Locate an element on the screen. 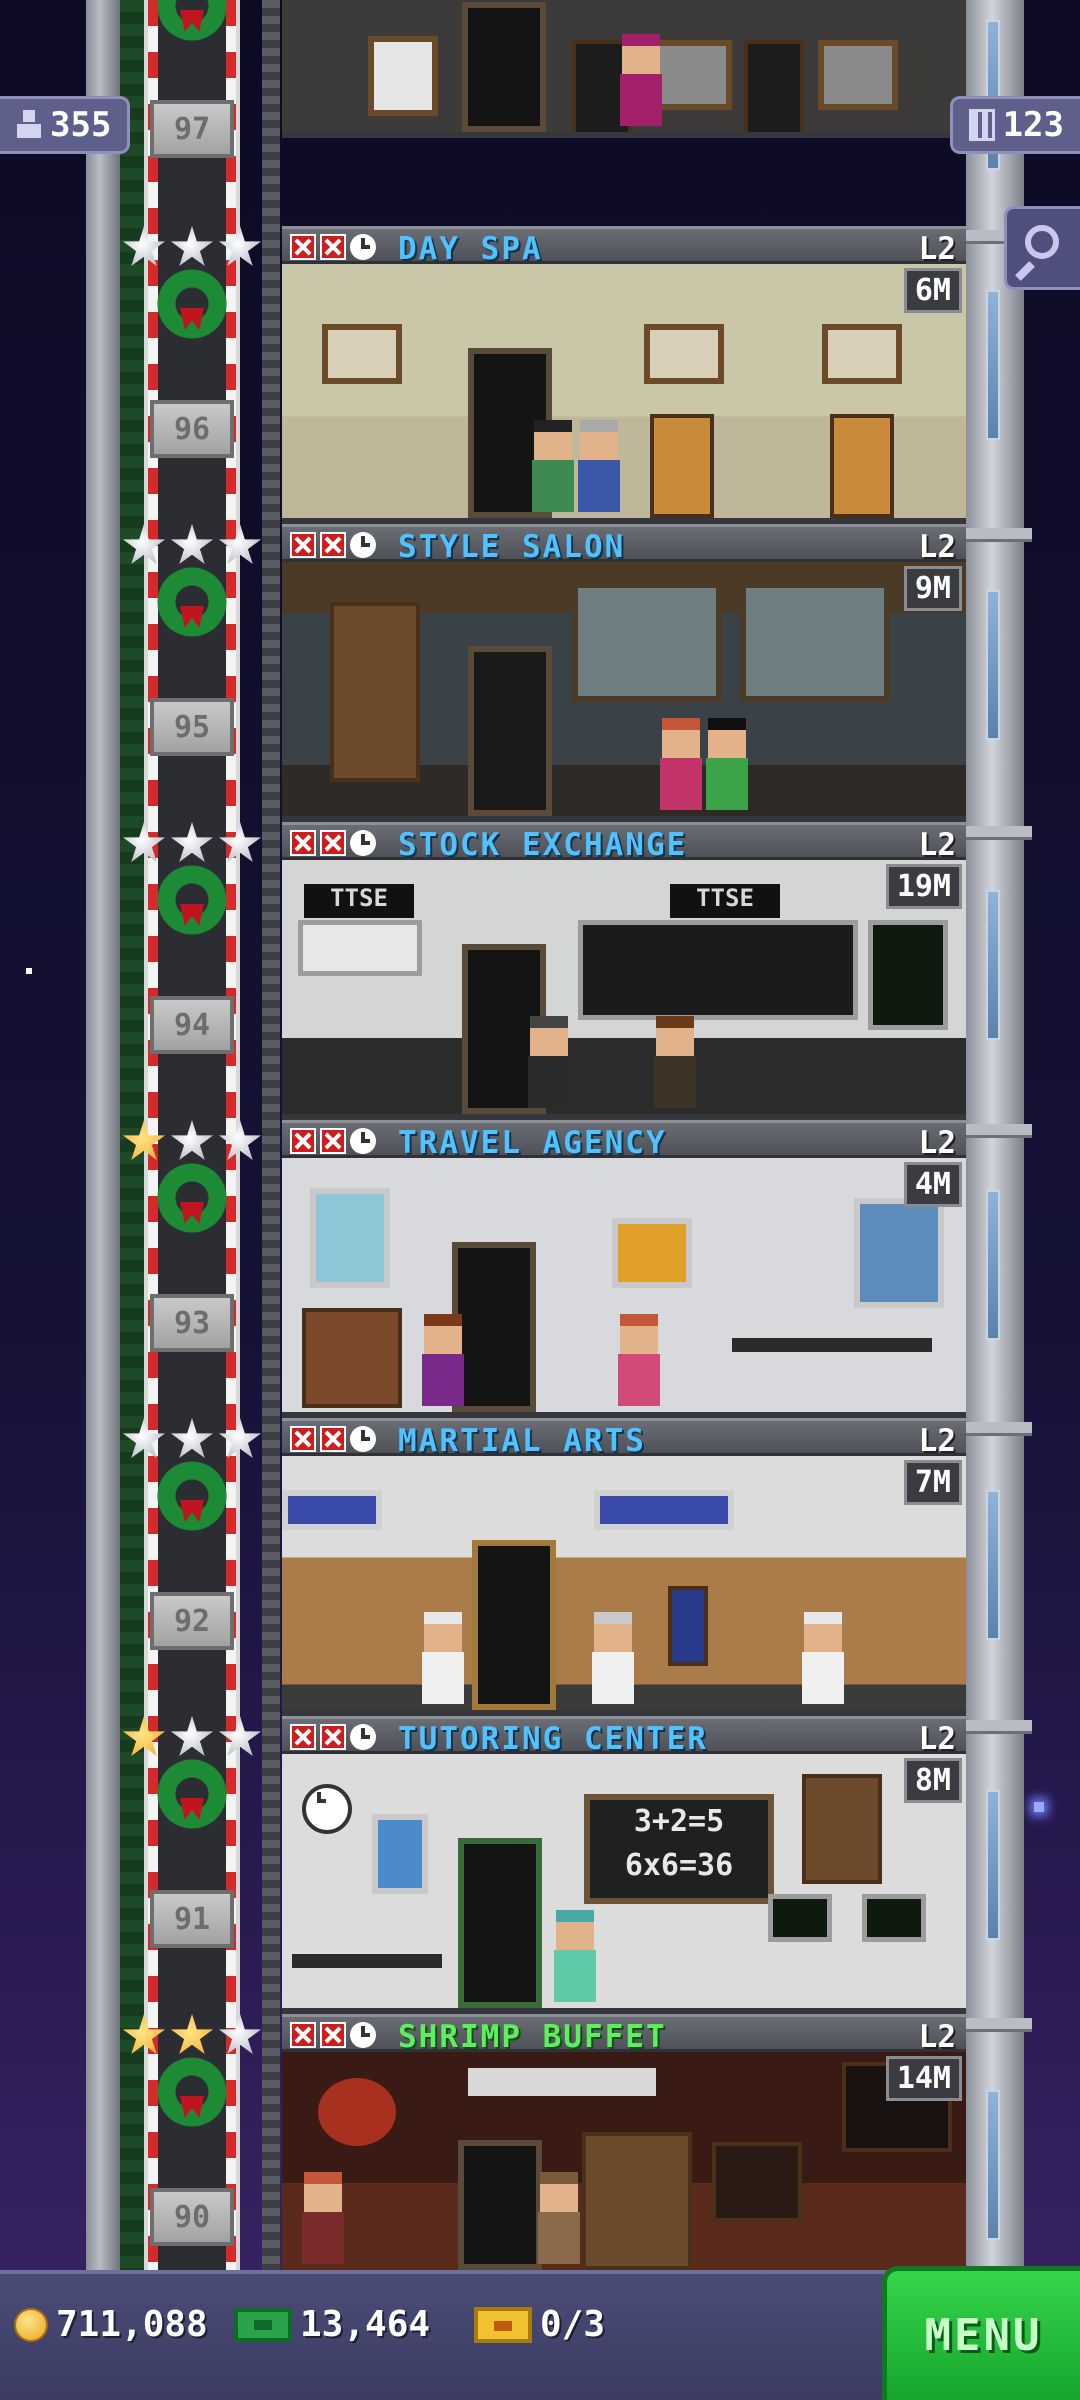 Image resolution: width=1080 pixels, height=2400 pixels. floor-room: TTSE TTSE is located at coordinates (624, 990).